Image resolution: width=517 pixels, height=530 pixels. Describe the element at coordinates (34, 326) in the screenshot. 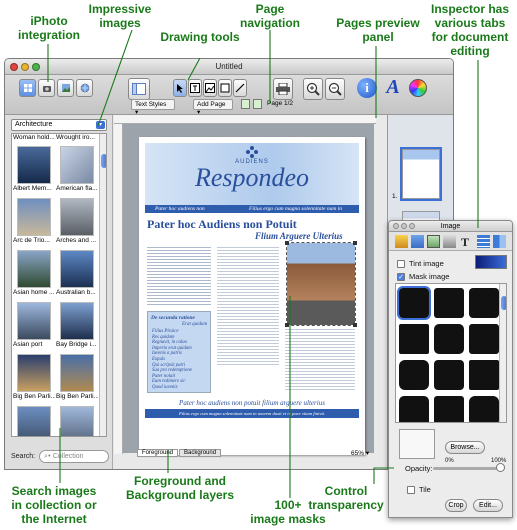

I see `image-thumb: Asian port` at that location.